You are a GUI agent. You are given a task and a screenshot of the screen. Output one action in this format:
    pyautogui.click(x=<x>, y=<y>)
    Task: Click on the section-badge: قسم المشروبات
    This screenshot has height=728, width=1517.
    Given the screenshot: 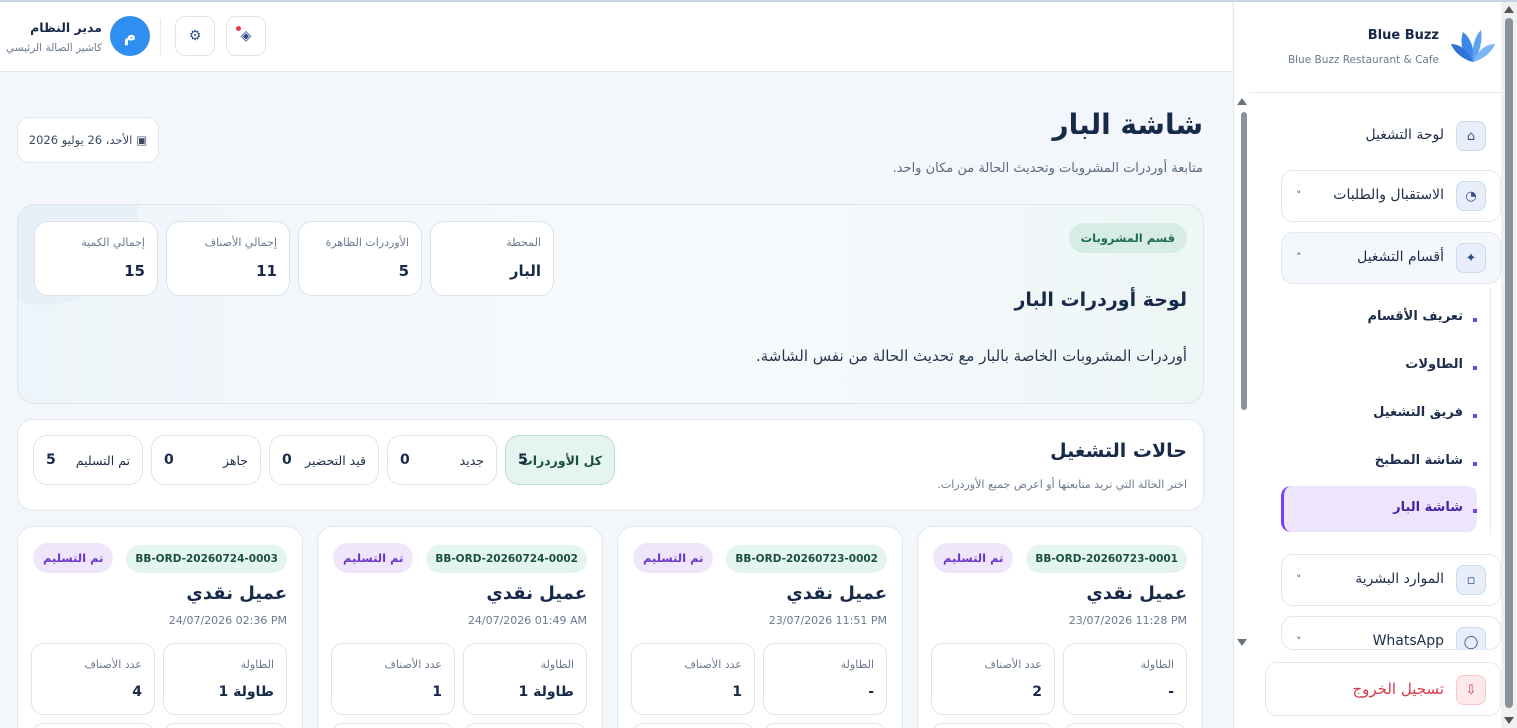 What is the action you would take?
    pyautogui.click(x=1127, y=238)
    